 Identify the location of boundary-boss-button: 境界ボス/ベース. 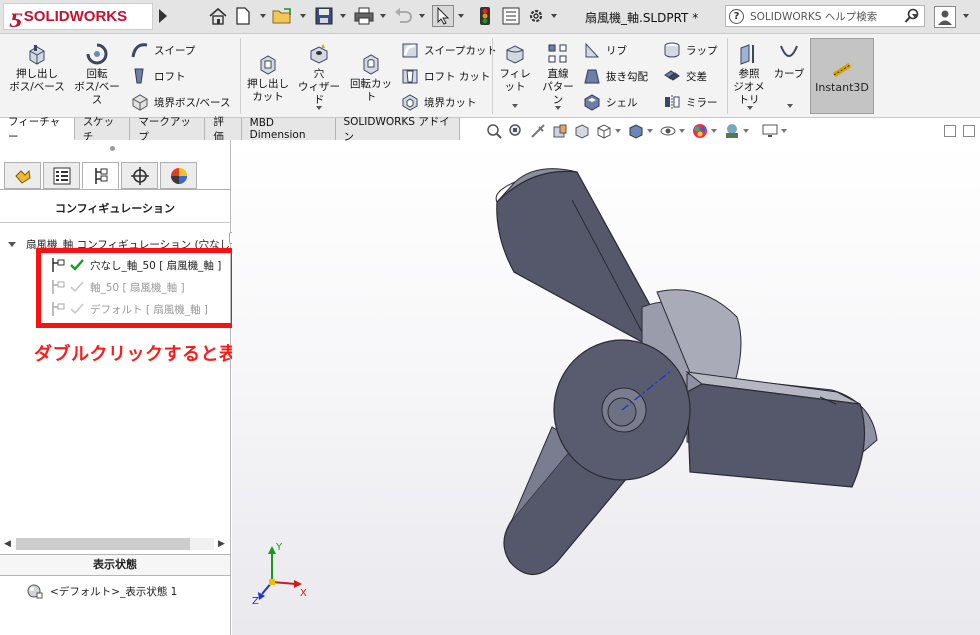
(180, 102).